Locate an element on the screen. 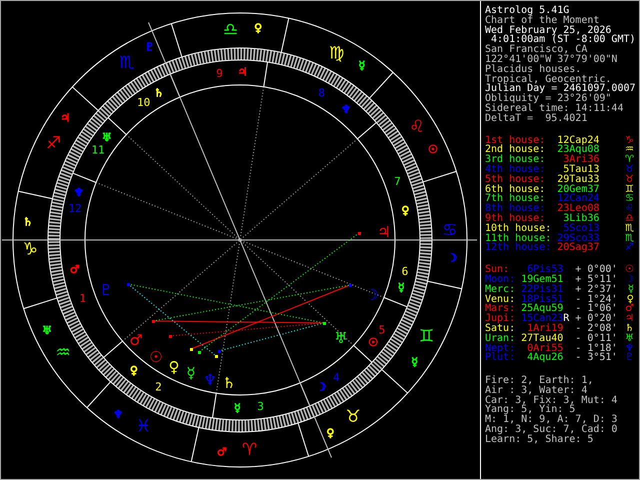  planet-position: 27Tau40 is located at coordinates (542, 339).